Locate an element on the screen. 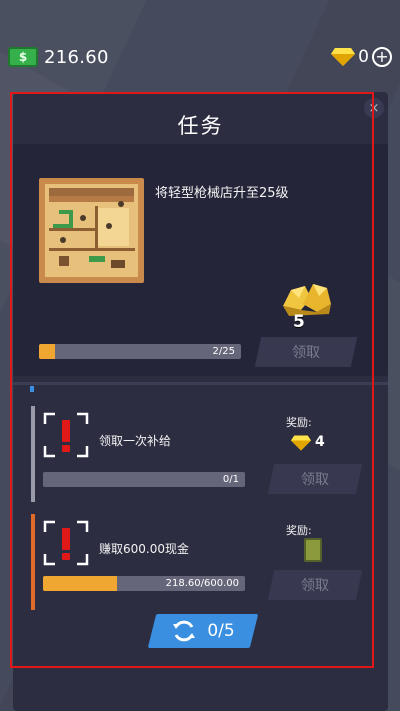 The height and width of the screenshot is (711, 400). gold-nugget-icon is located at coordinates (307, 300).